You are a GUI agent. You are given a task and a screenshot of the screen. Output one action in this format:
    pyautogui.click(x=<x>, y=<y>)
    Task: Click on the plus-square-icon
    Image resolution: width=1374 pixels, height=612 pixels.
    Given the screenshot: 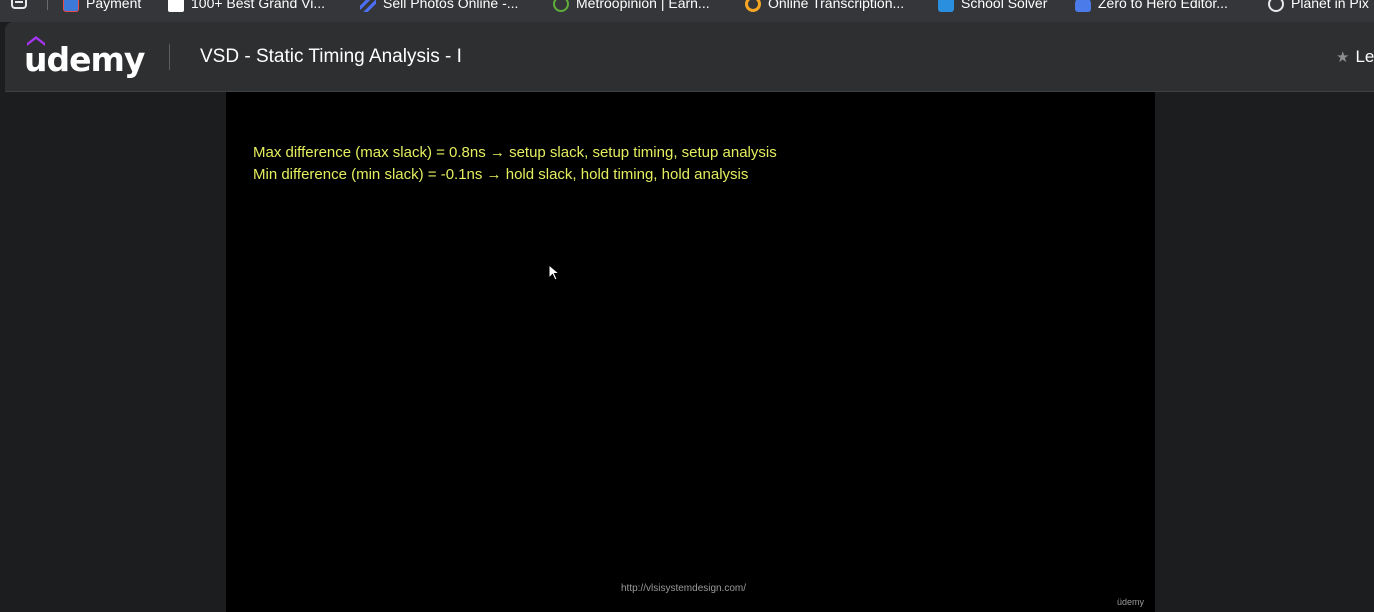 What is the action you would take?
    pyautogui.click(x=176, y=6)
    